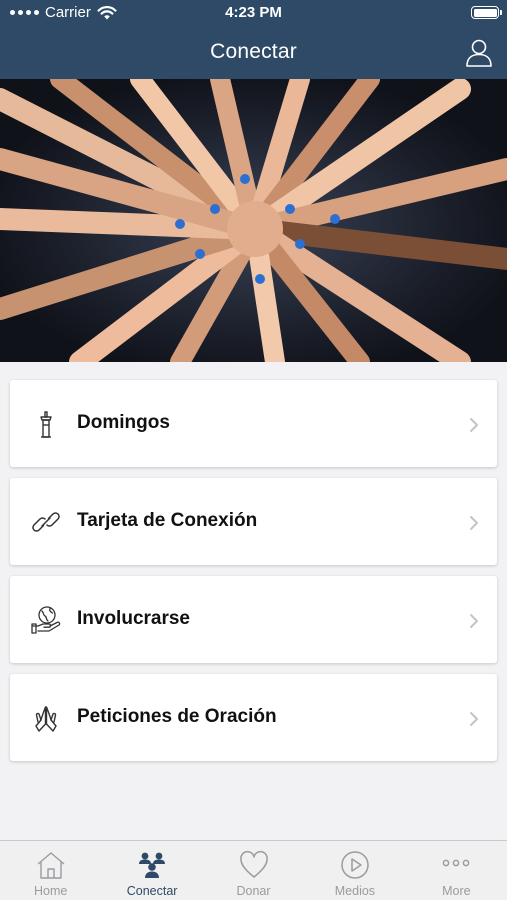  What do you see at coordinates (177, 716) in the screenshot?
I see `menu-item-label: Peticiones de Oración` at bounding box center [177, 716].